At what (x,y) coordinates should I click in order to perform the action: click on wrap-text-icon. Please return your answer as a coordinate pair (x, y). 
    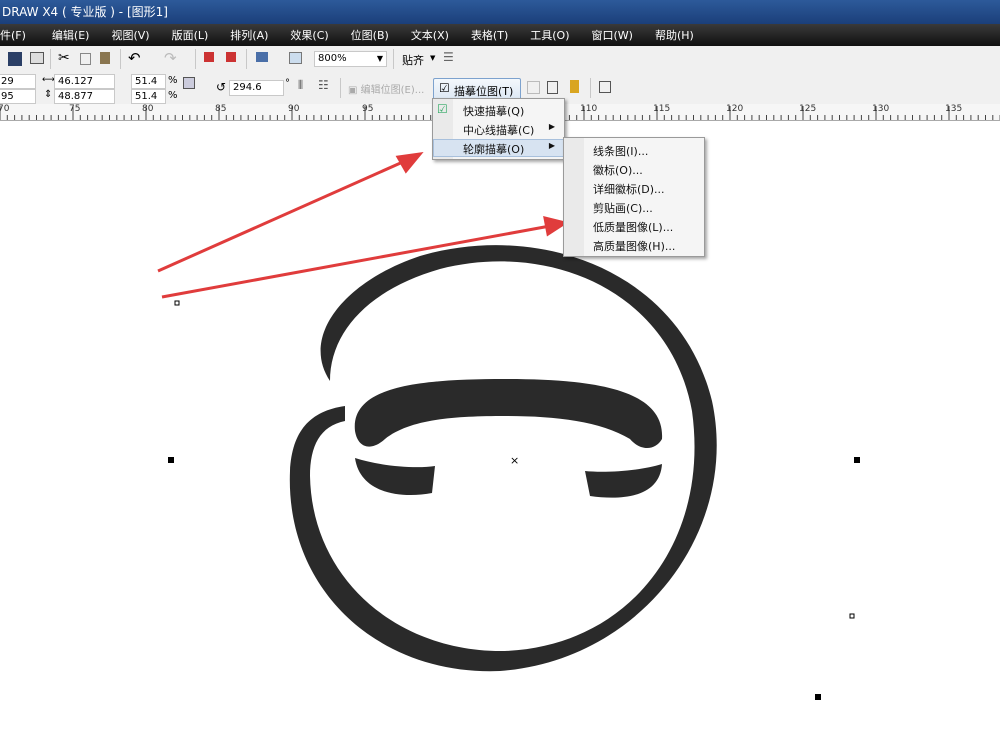
    Looking at the image, I should click on (605, 87).